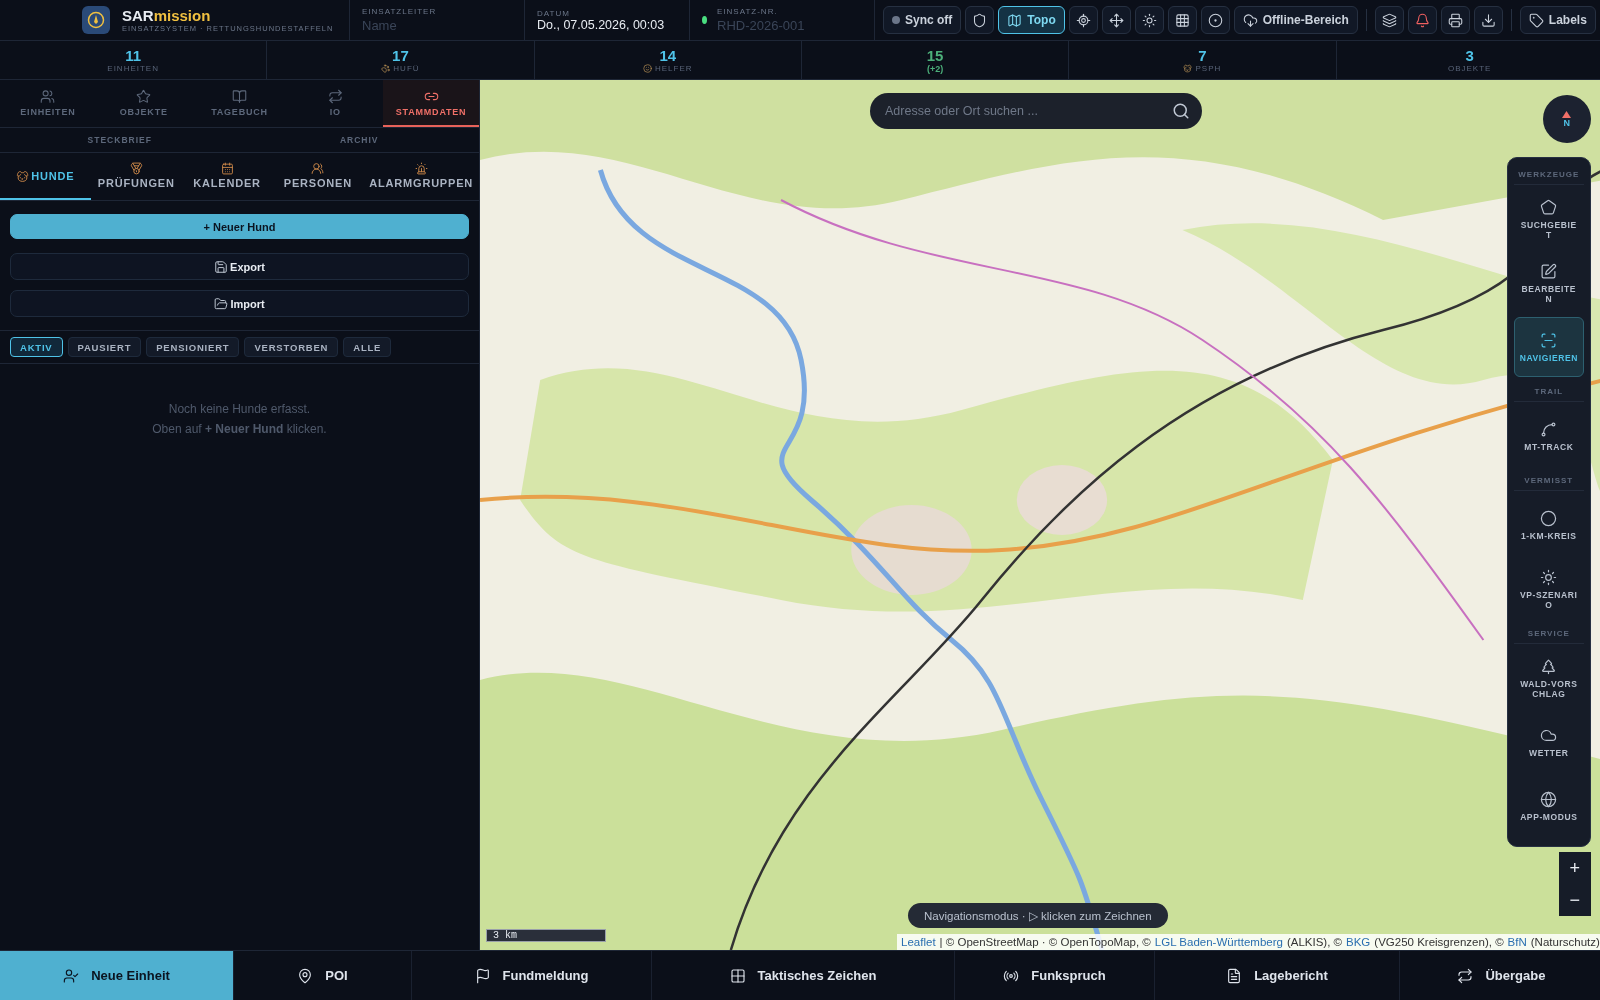 Image resolution: width=1600 pixels, height=1000 pixels. What do you see at coordinates (1548, 633) in the screenshot?
I see `section-label: SERVICE` at bounding box center [1548, 633].